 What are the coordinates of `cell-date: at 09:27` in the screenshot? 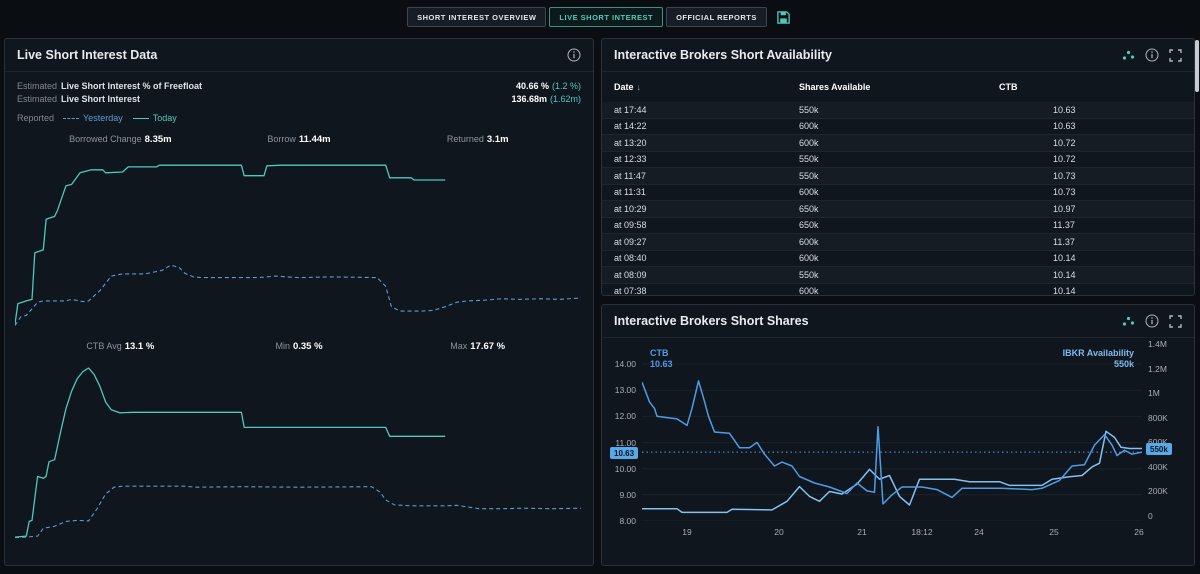 It's located at (630, 241).